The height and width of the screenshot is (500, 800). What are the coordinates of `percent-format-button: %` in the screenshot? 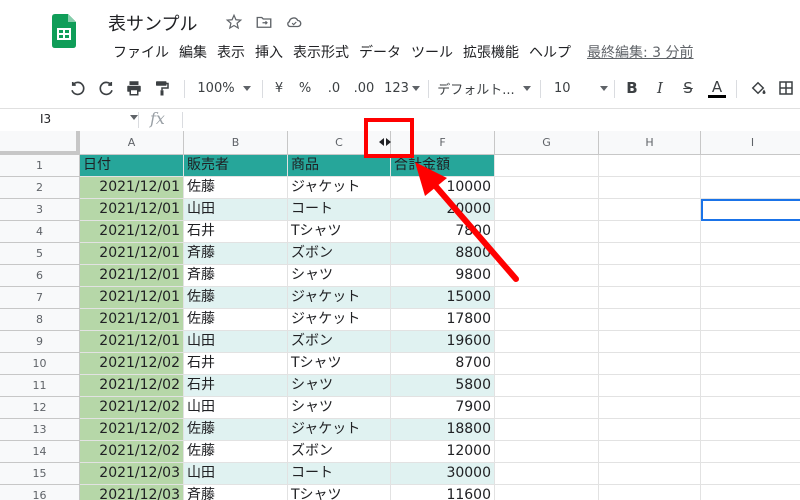 It's located at (305, 88).